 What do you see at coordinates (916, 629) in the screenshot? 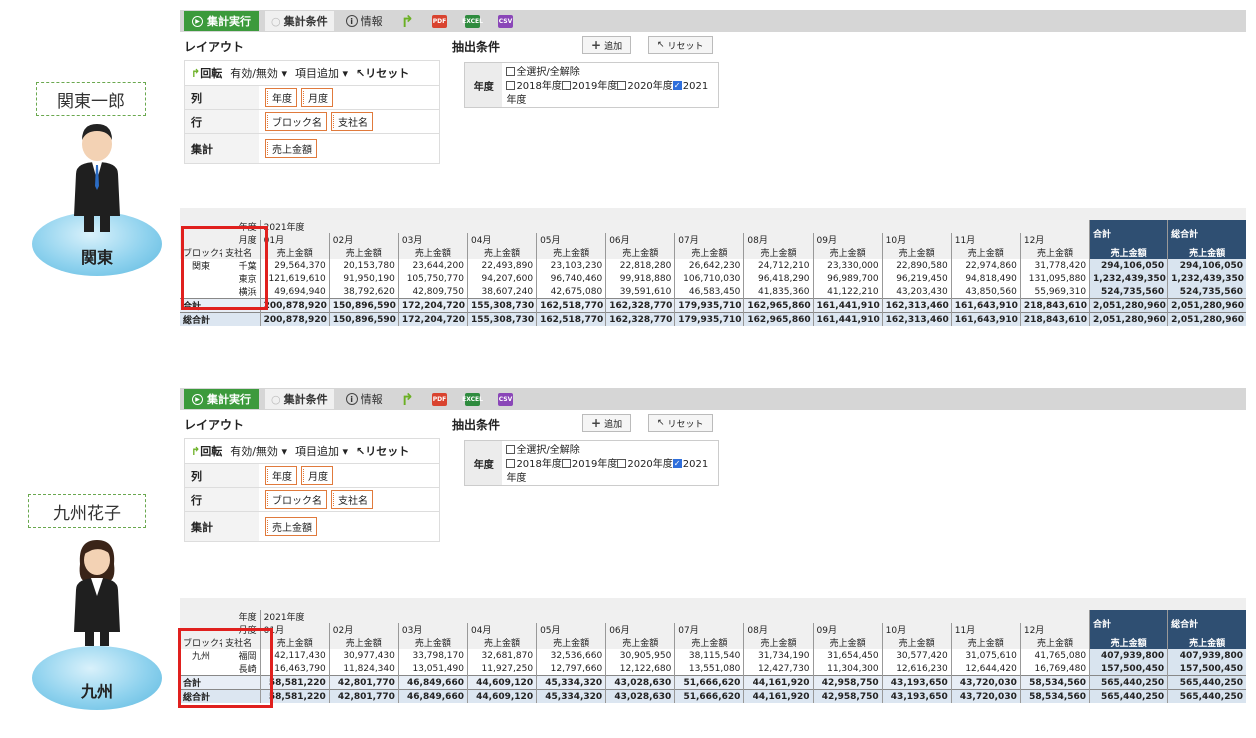
I see `month-header: 10月` at bounding box center [916, 629].